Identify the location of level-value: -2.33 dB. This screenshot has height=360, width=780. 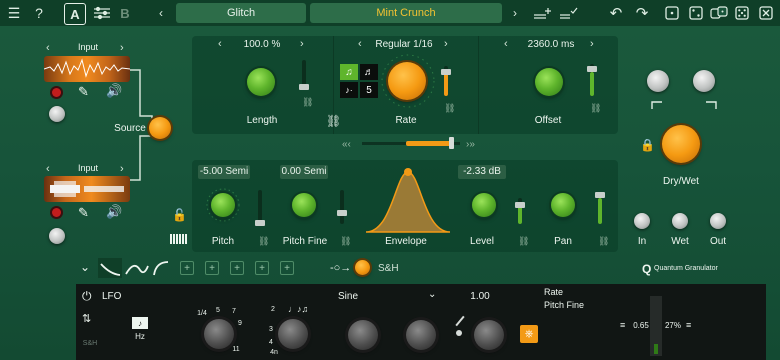
(482, 172).